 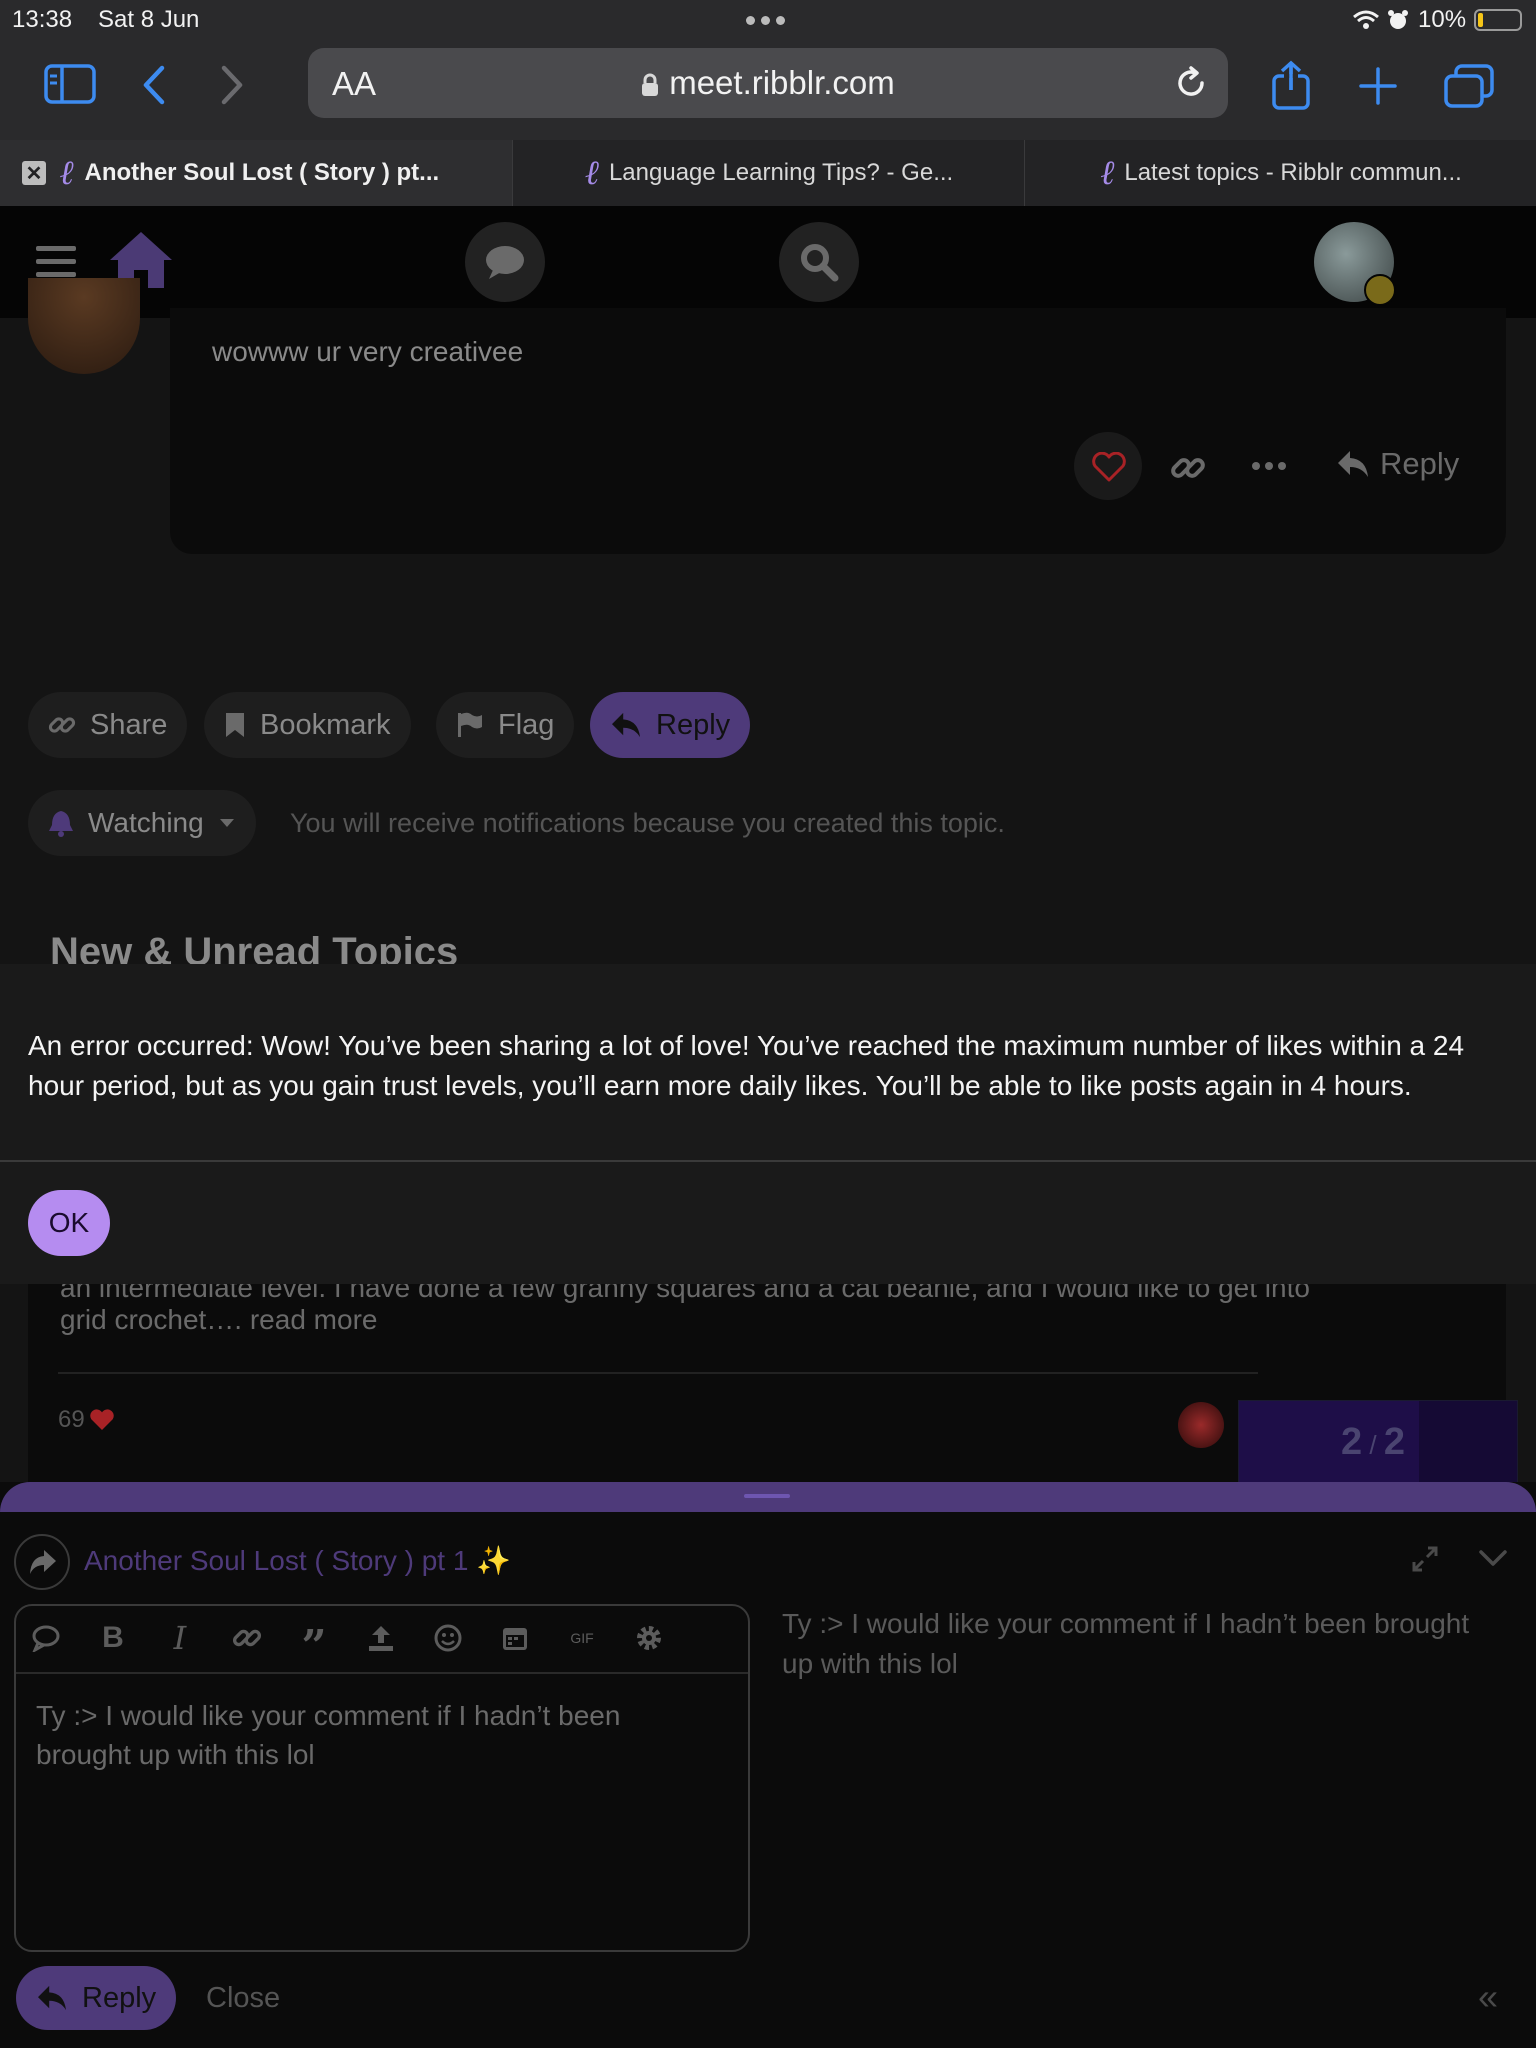 I want to click on ok-button: OK, so click(x=69, y=1223).